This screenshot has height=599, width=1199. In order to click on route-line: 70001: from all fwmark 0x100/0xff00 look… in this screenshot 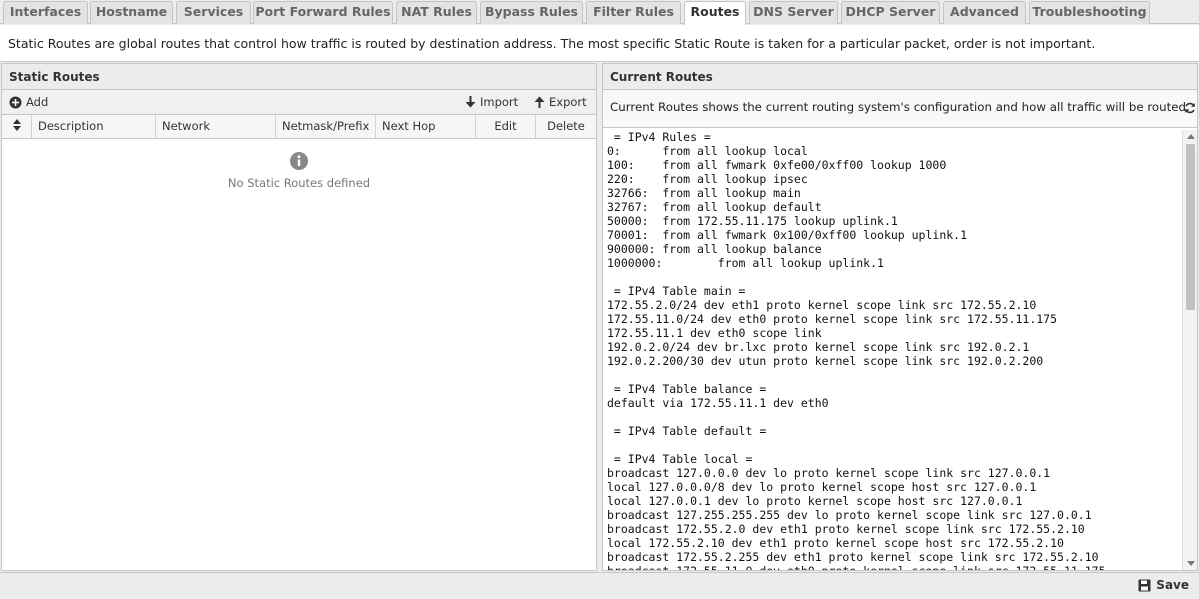, I will do `click(787, 235)`.